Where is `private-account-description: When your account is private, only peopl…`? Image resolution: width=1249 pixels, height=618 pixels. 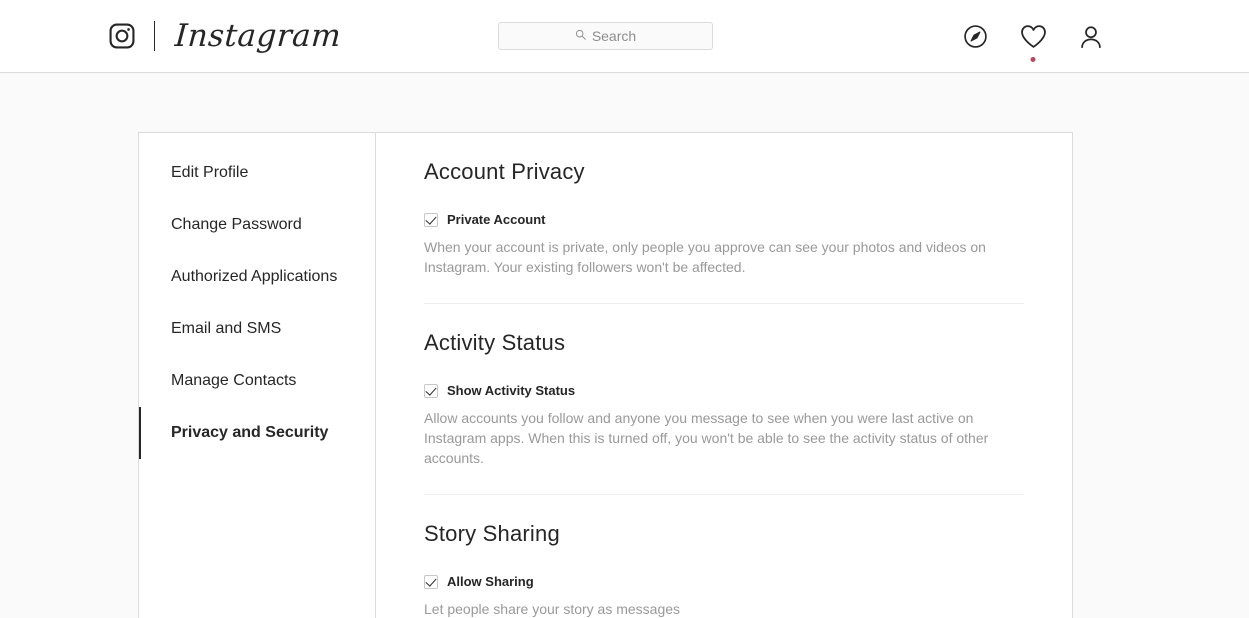 private-account-description: When your account is private, only peopl… is located at coordinates (705, 257).